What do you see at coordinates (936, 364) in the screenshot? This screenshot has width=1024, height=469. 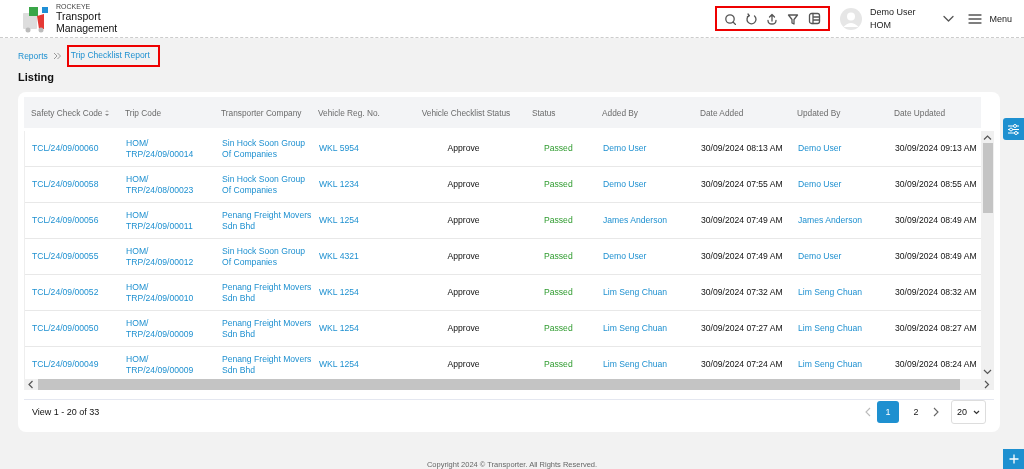 I see `table-cell-text: 30/09/2024 08:24 AM` at bounding box center [936, 364].